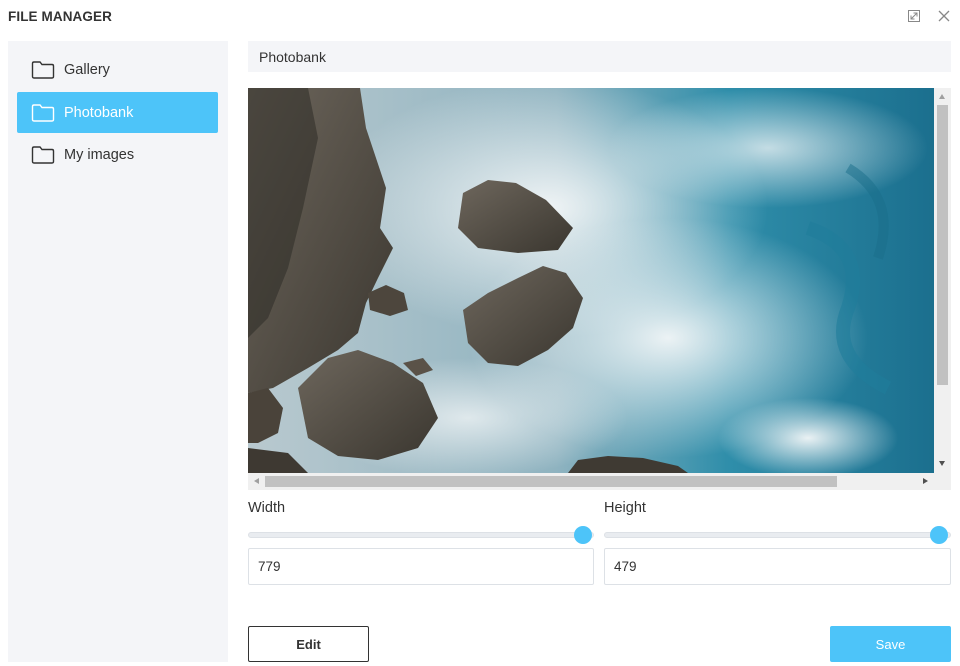  I want to click on height-slider-track, so click(777, 535).